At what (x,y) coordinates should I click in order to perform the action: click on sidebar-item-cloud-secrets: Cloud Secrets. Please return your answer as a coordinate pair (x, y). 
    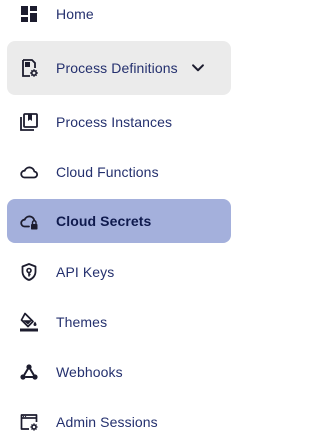
    Looking at the image, I should click on (119, 221).